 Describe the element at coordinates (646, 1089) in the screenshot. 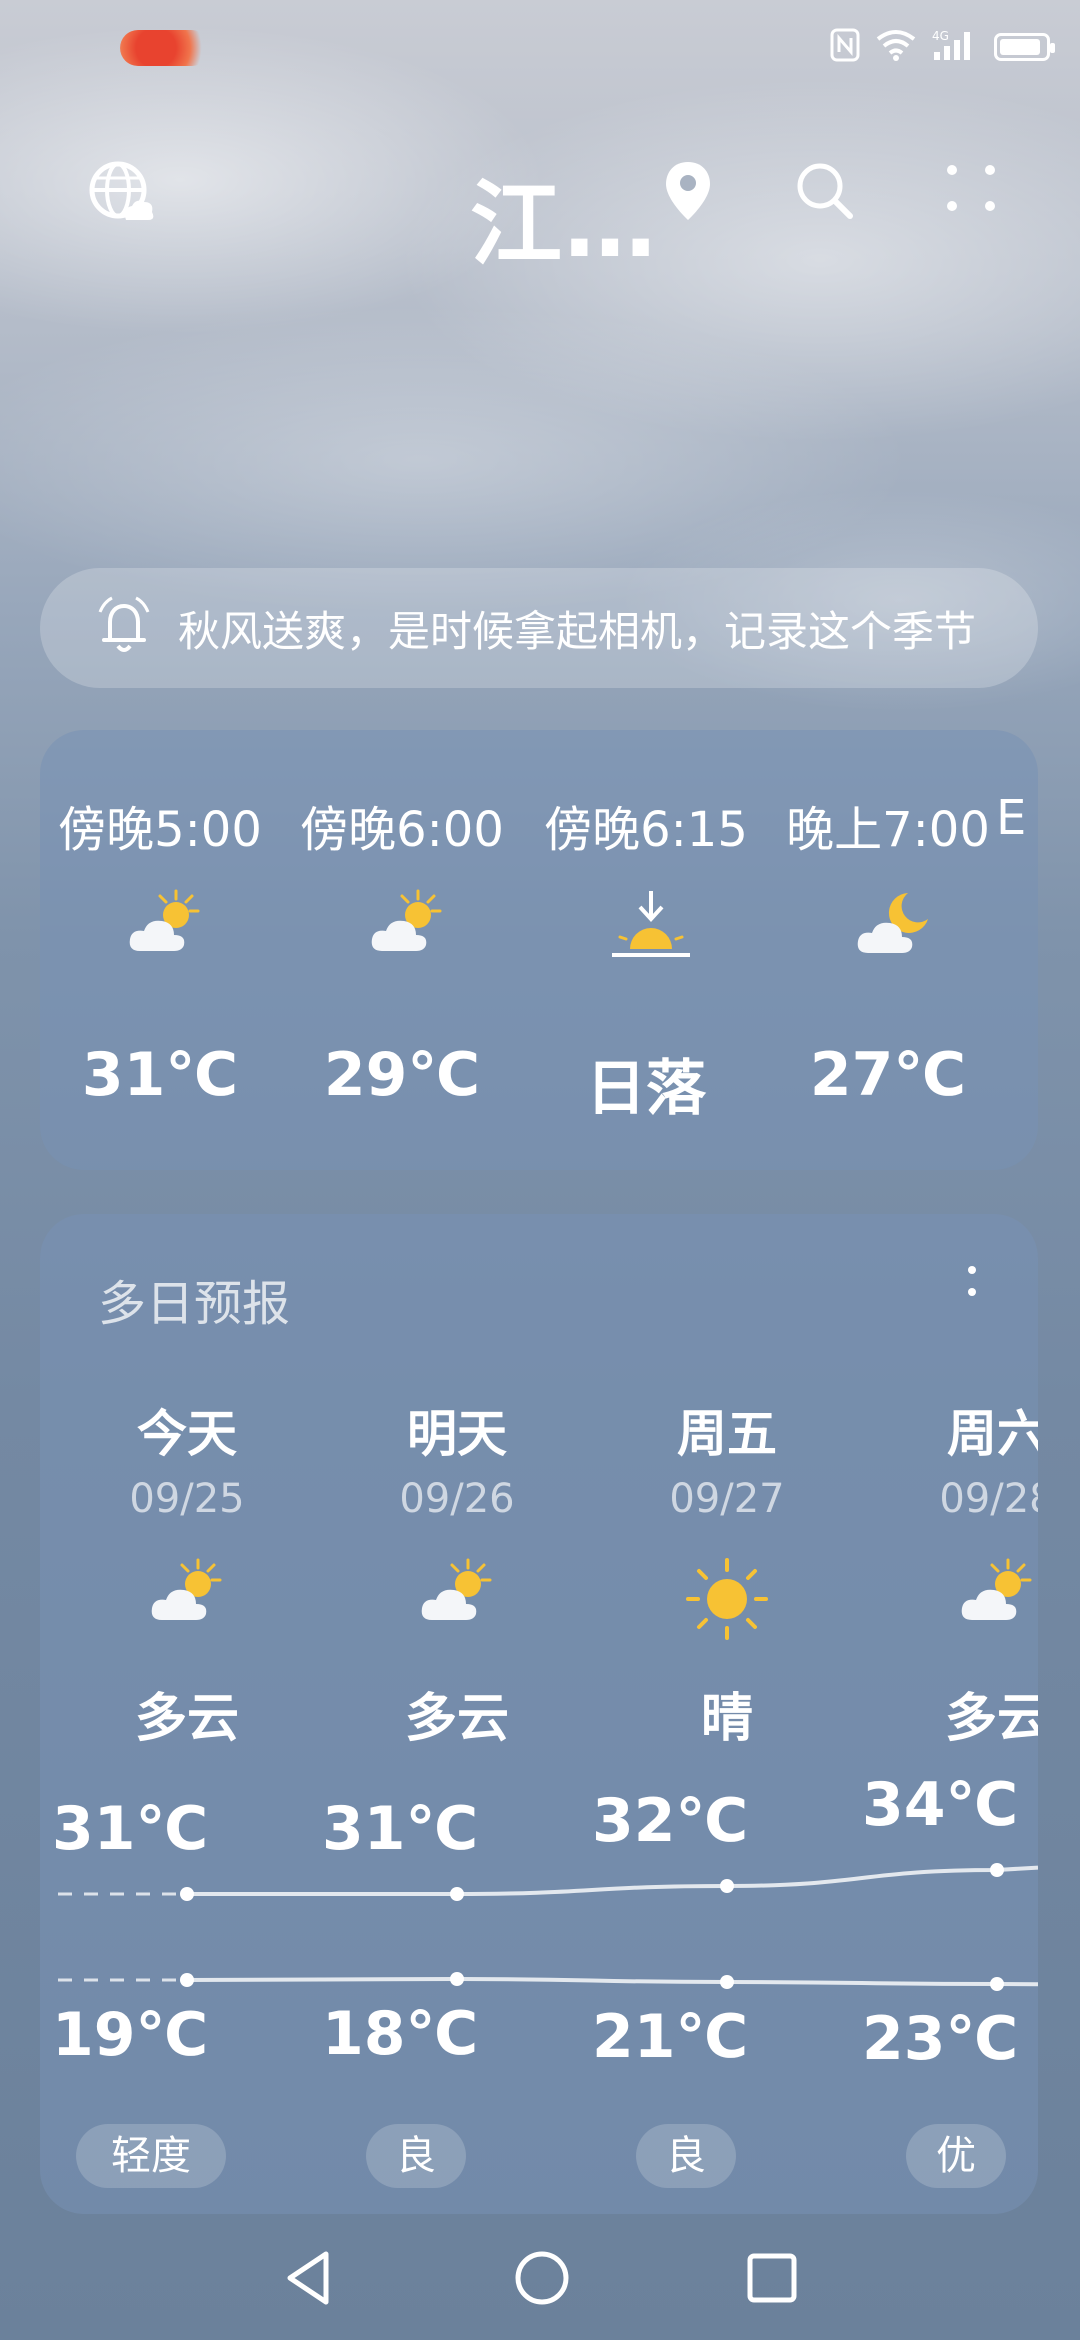

I see `hourly-value: 日落` at that location.